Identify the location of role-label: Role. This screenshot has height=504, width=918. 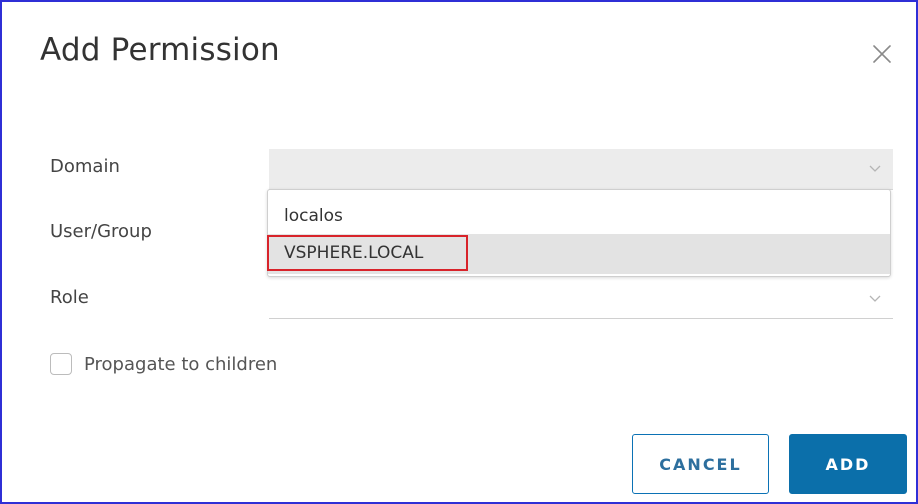
(69, 297).